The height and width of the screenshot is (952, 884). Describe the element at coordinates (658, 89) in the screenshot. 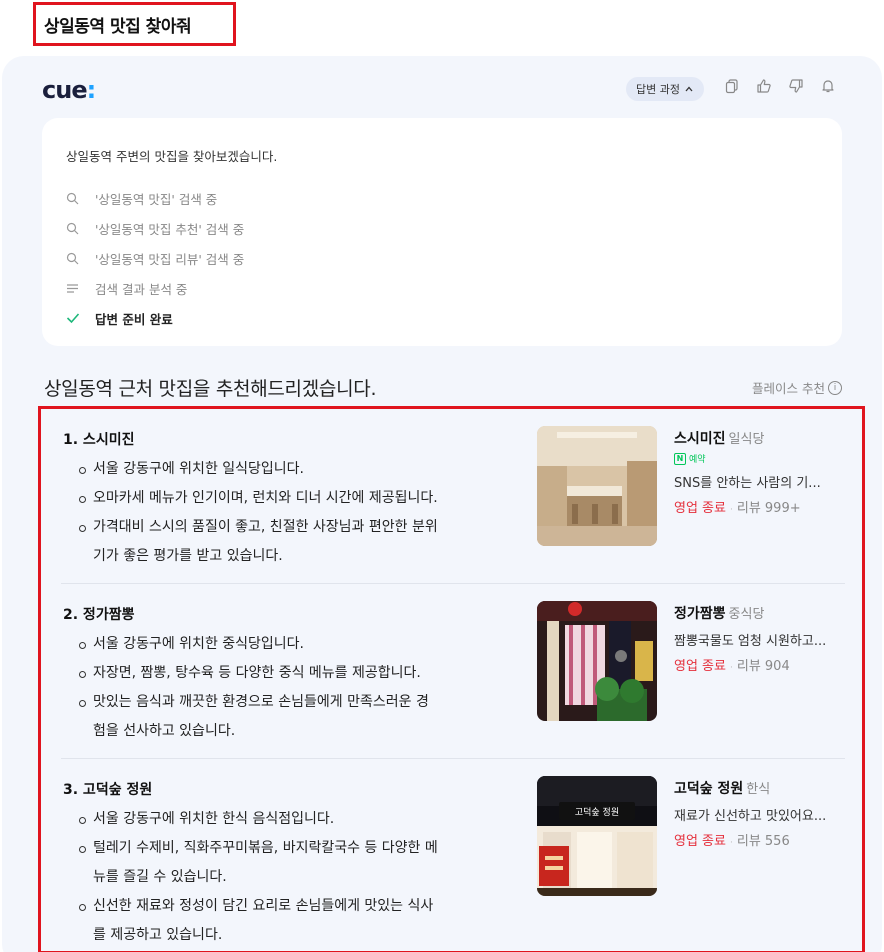

I see `process-toggle-label: 답변 과정` at that location.